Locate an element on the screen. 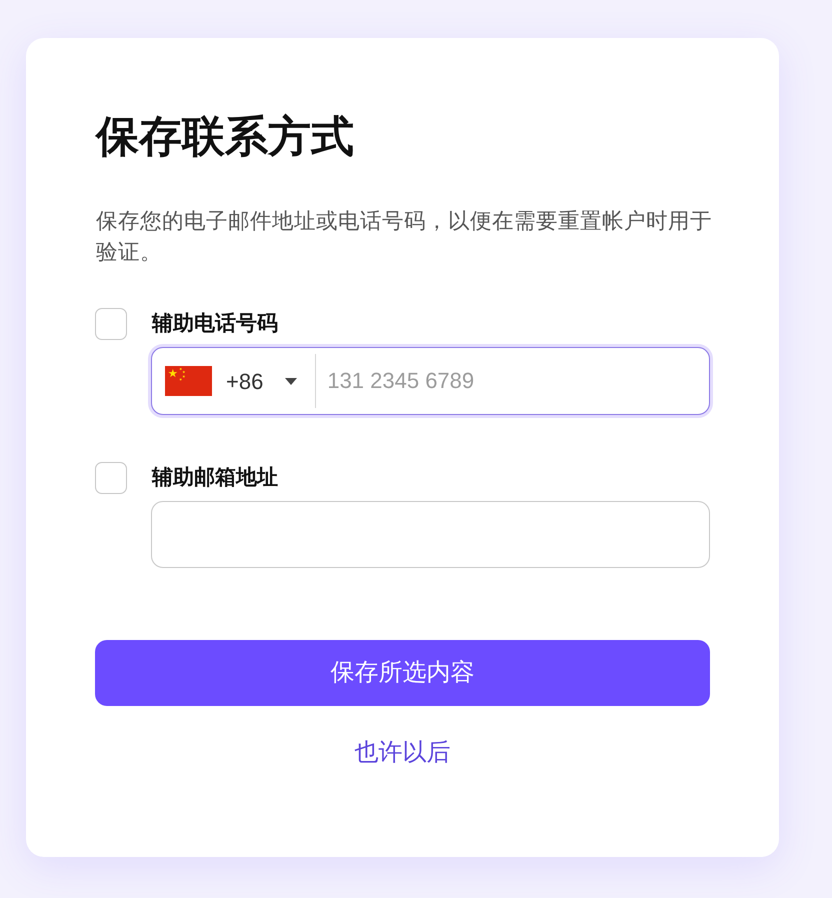 The width and height of the screenshot is (832, 898). phone-field: +86 131 2345 6789 is located at coordinates (430, 381).